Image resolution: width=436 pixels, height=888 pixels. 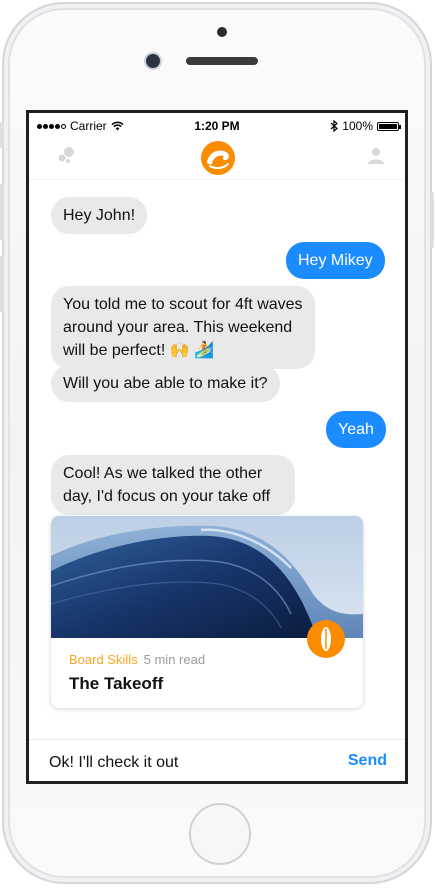 What do you see at coordinates (356, 429) in the screenshot?
I see `message-bubble-outgoing: Yeah` at bounding box center [356, 429].